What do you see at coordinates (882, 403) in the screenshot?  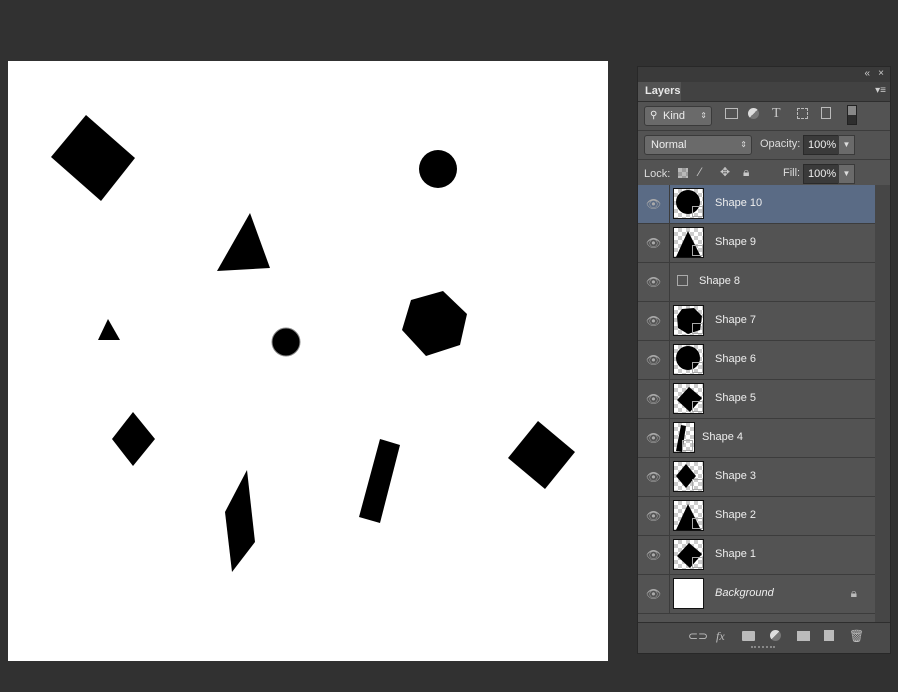 I see `layer-list-scrollbar` at bounding box center [882, 403].